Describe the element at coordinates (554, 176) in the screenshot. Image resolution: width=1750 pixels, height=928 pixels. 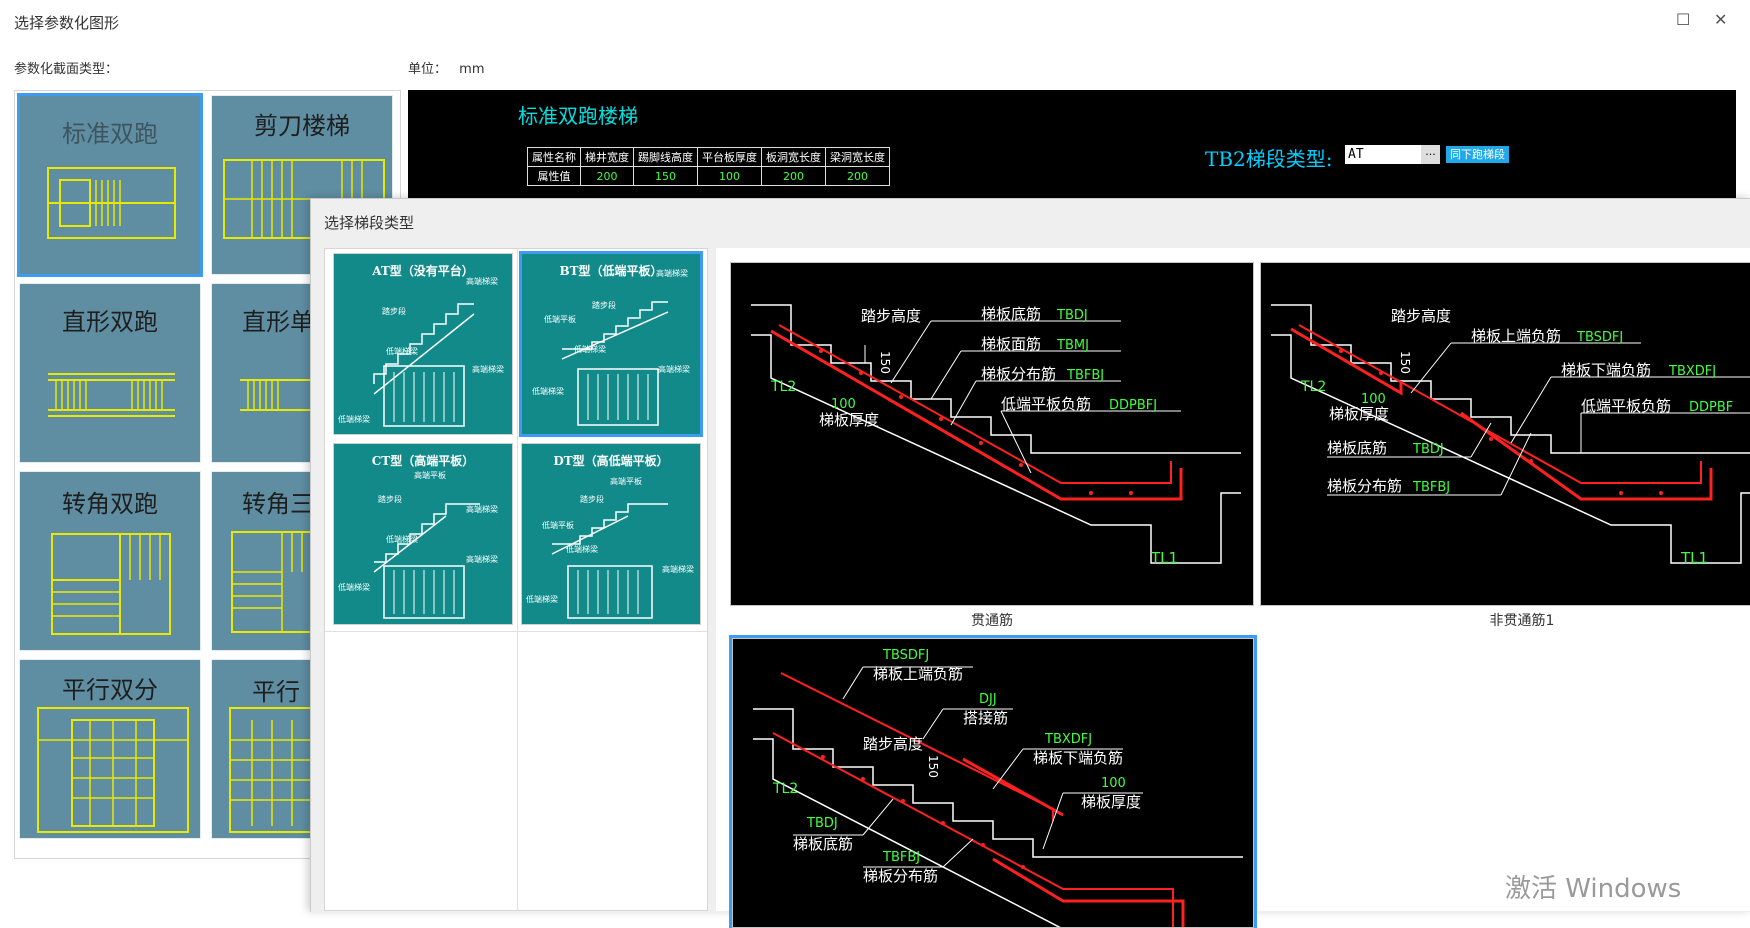
I see `table-row-label: 属性值` at that location.